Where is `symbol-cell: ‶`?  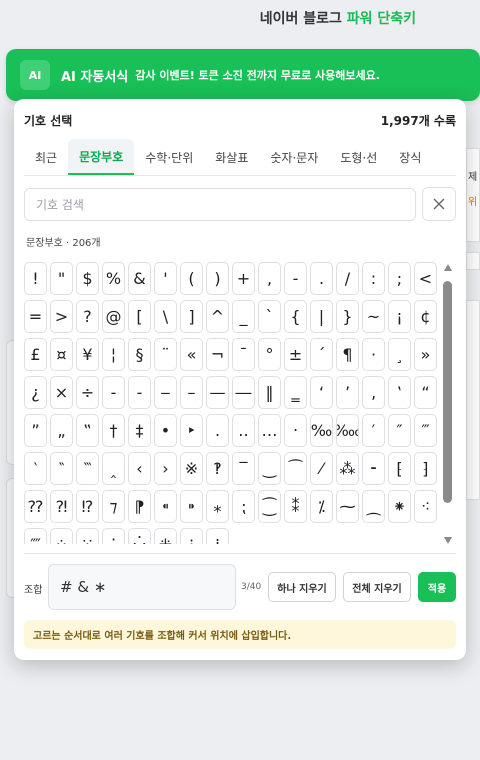 symbol-cell: ‶ is located at coordinates (61, 468).